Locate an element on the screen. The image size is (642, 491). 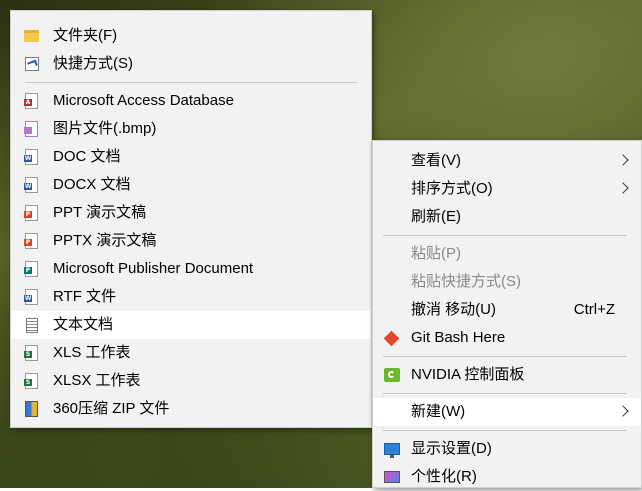
item-label: 排序方式(O) is located at coordinates (452, 188).